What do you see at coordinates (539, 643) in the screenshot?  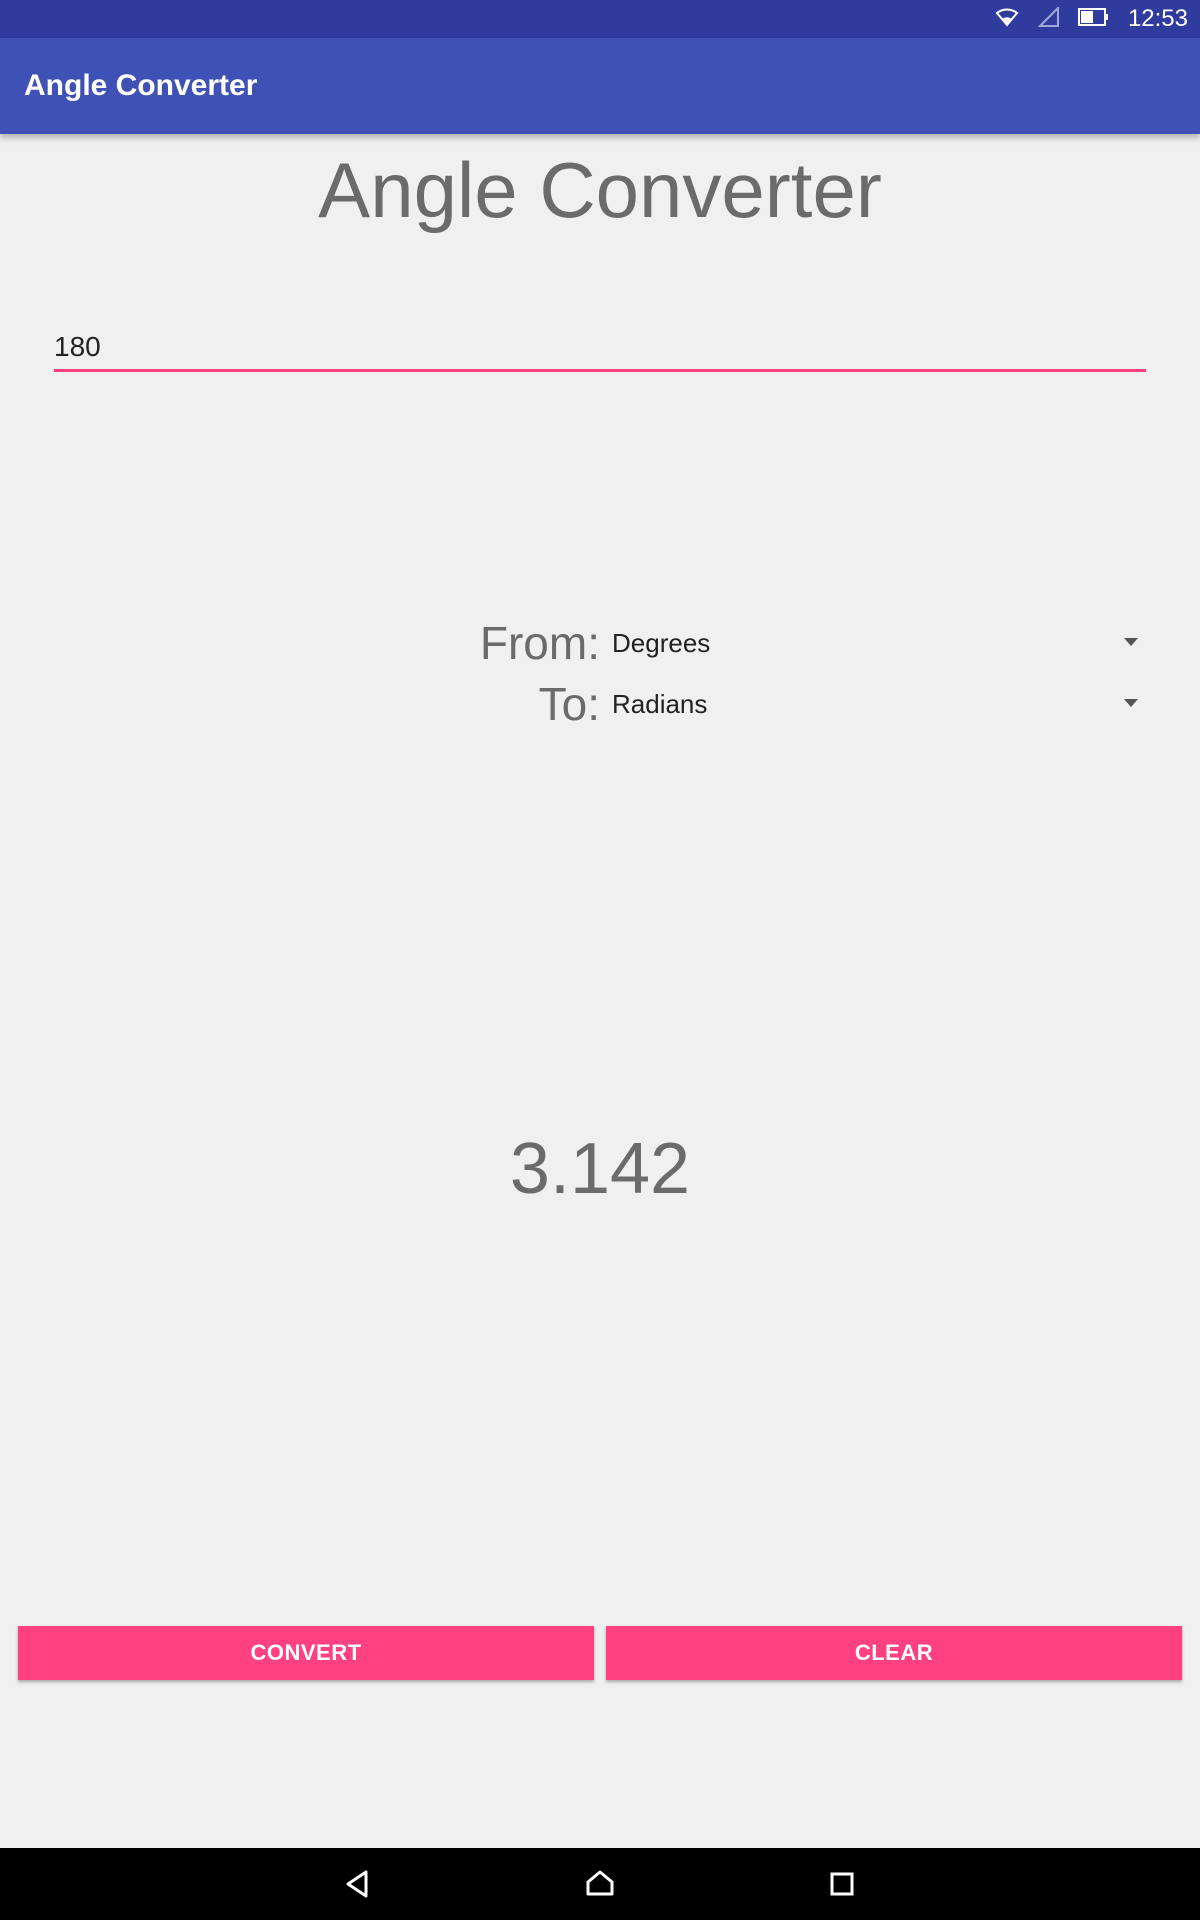 I see `from-label: From:` at bounding box center [539, 643].